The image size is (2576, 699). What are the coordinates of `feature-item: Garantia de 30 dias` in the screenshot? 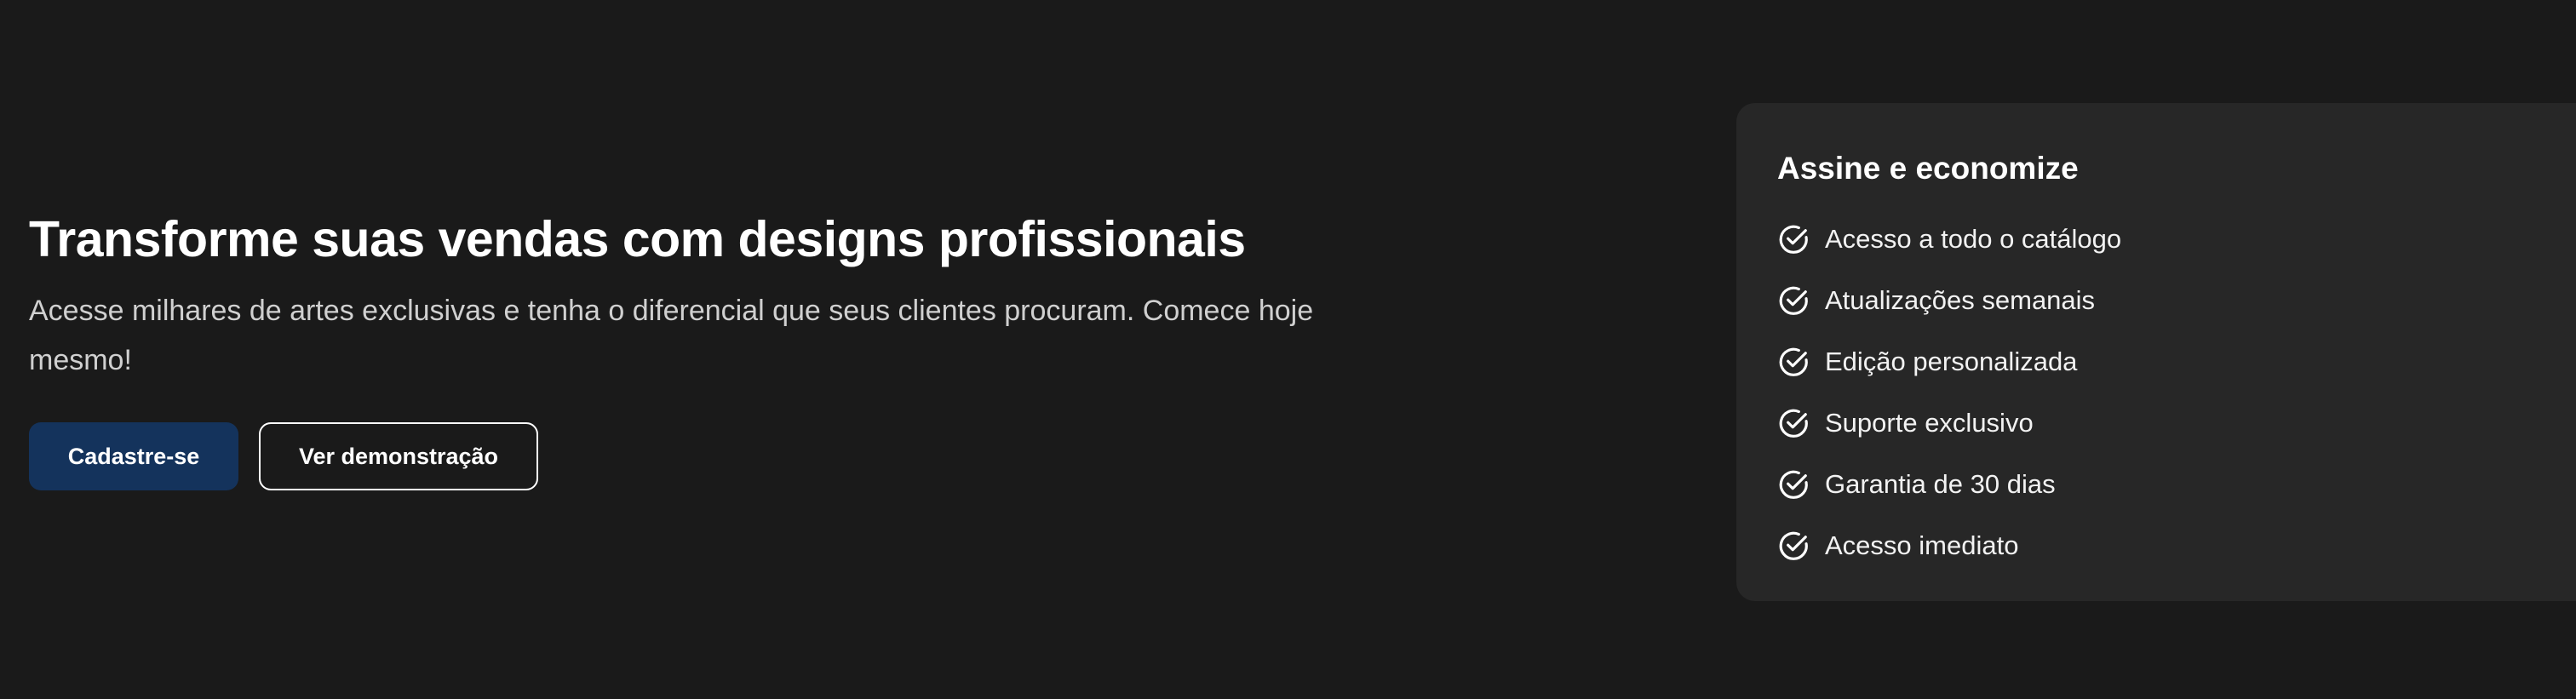 It's located at (2176, 484).